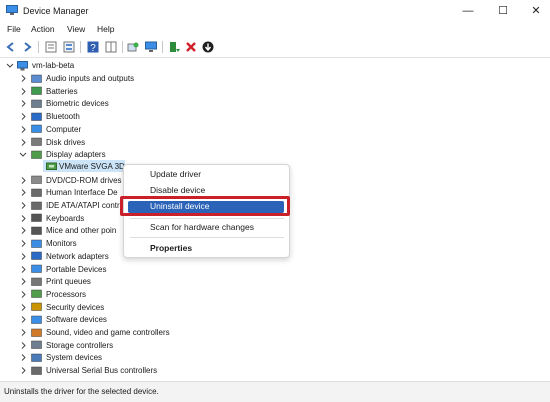 The height and width of the screenshot is (402, 550). I want to click on category-label: Portable Devices, so click(76, 269).